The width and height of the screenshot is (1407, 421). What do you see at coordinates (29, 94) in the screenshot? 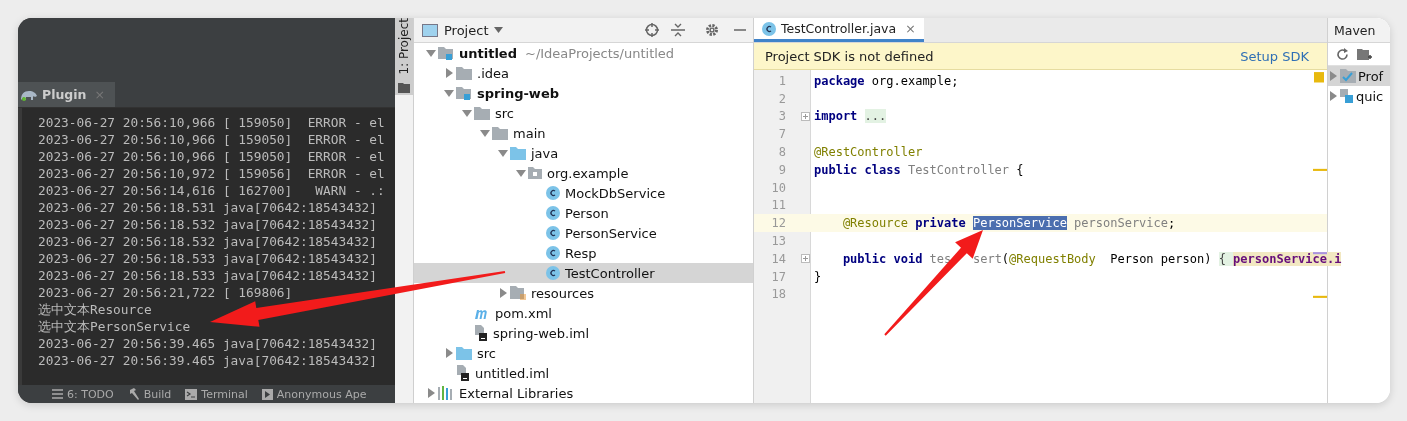
I see `elephant-icon` at bounding box center [29, 94].